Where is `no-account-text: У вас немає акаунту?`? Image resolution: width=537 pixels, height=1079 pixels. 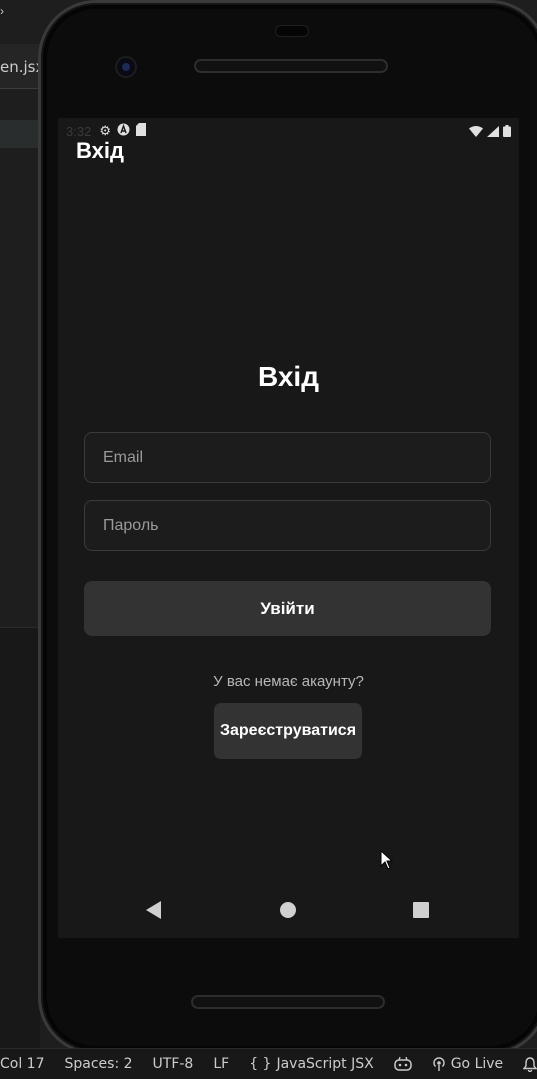
no-account-text: У вас немає акаунту? is located at coordinates (288, 681).